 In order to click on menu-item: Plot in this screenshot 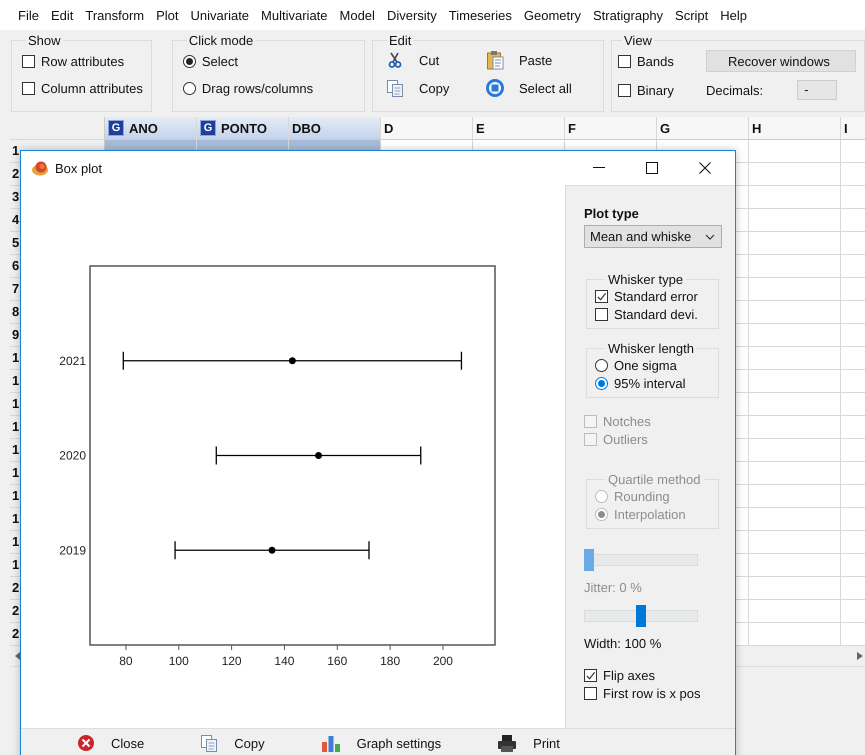, I will do `click(167, 15)`.